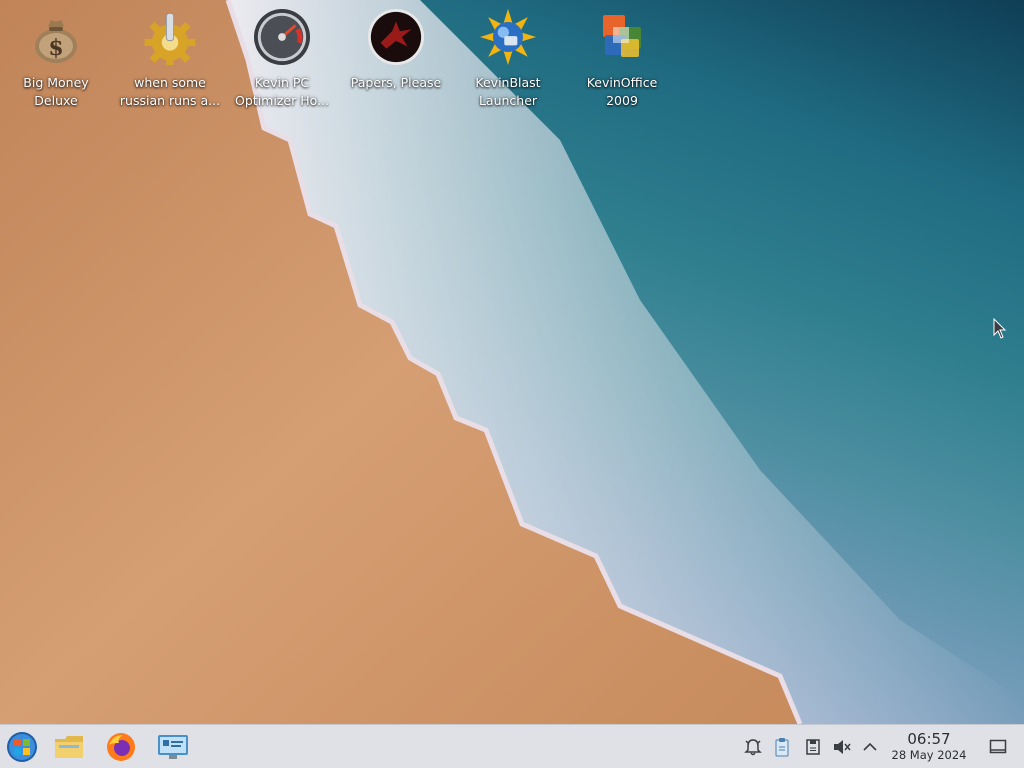  I want to click on show-desktop-icon, so click(998, 746).